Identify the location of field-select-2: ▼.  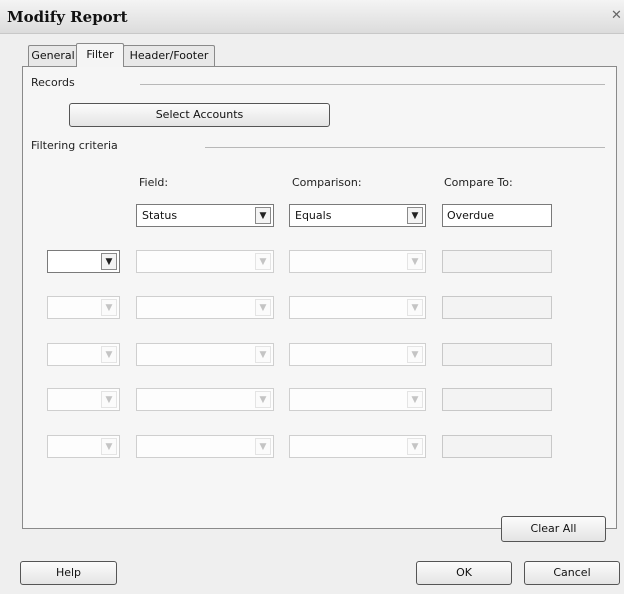
(205, 261).